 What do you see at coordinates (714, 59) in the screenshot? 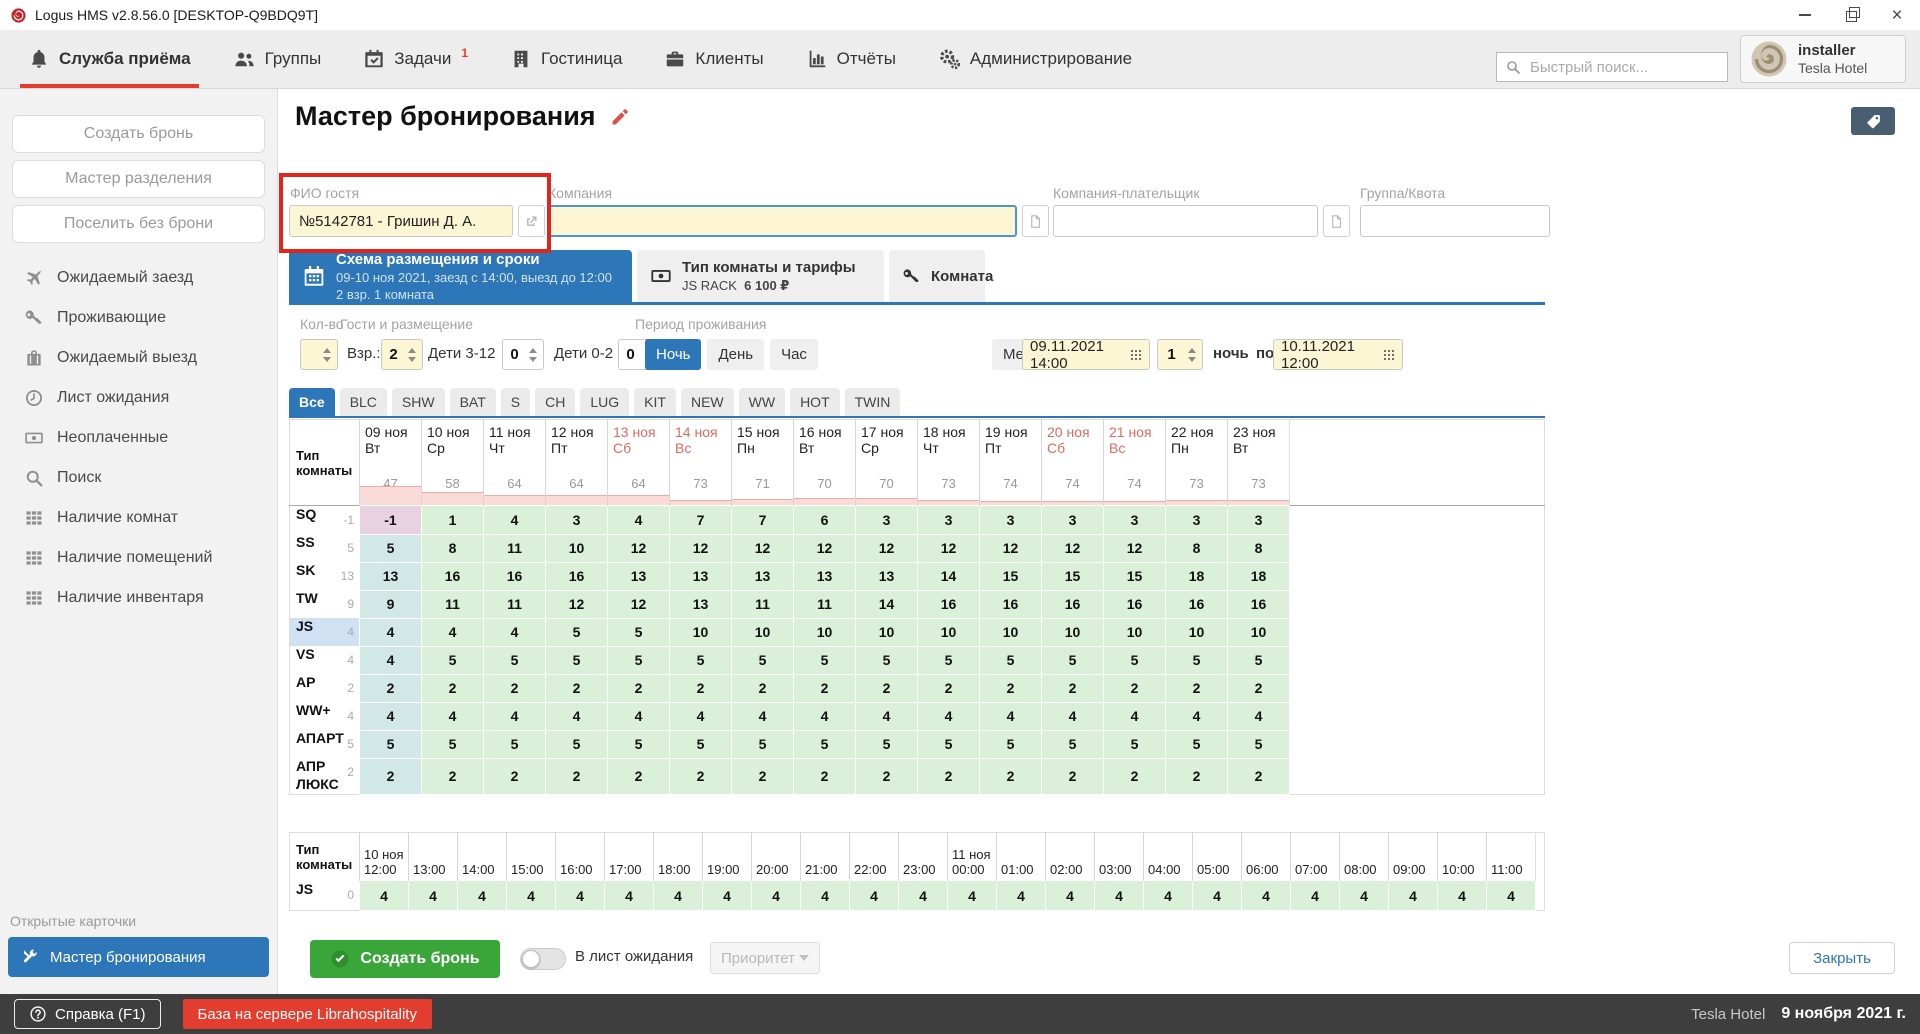
I see `nav-item-clients: Клиенты` at bounding box center [714, 59].